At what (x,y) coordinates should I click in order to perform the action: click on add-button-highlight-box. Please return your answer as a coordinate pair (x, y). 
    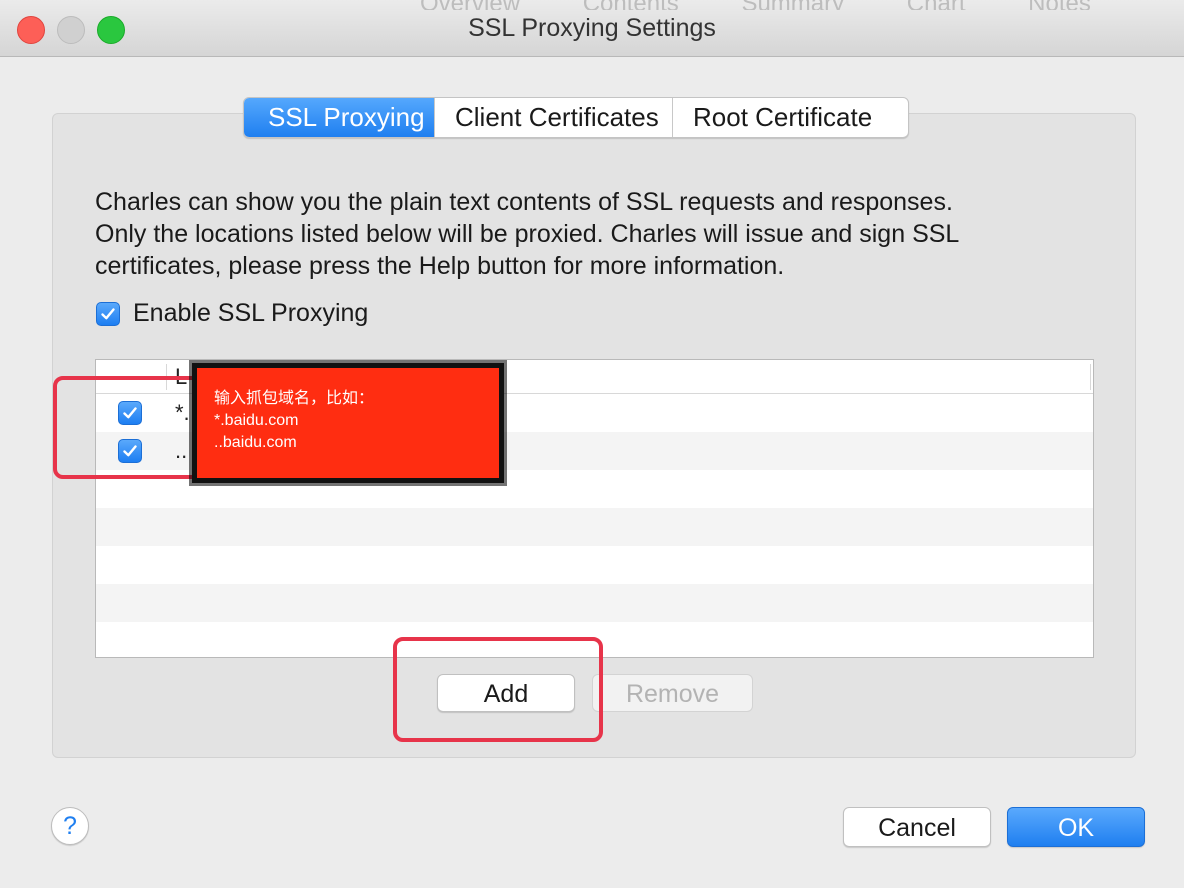
    Looking at the image, I should click on (498, 689).